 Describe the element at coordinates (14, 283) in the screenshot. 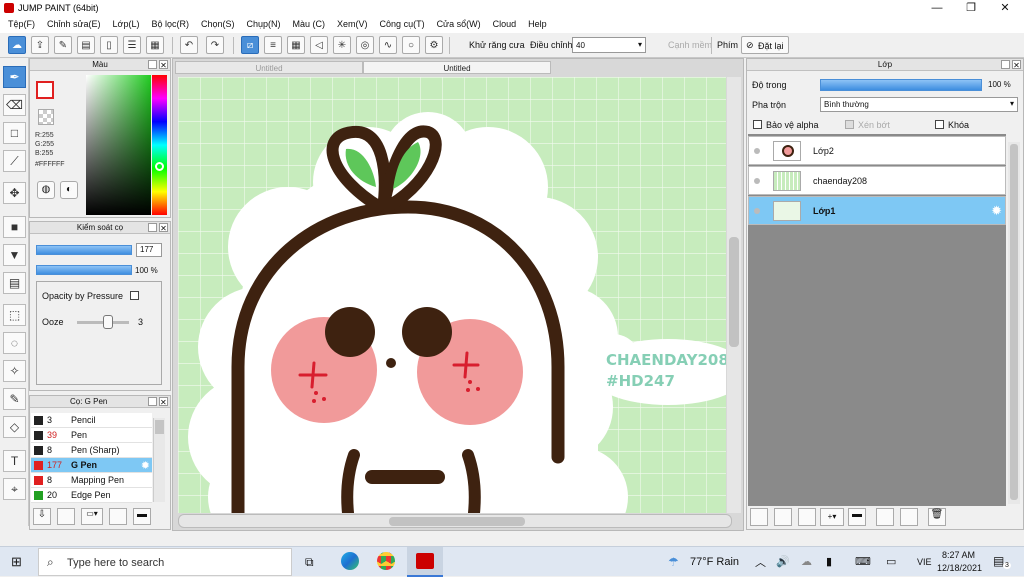

I see `gradient-tool-icon: ▤` at that location.